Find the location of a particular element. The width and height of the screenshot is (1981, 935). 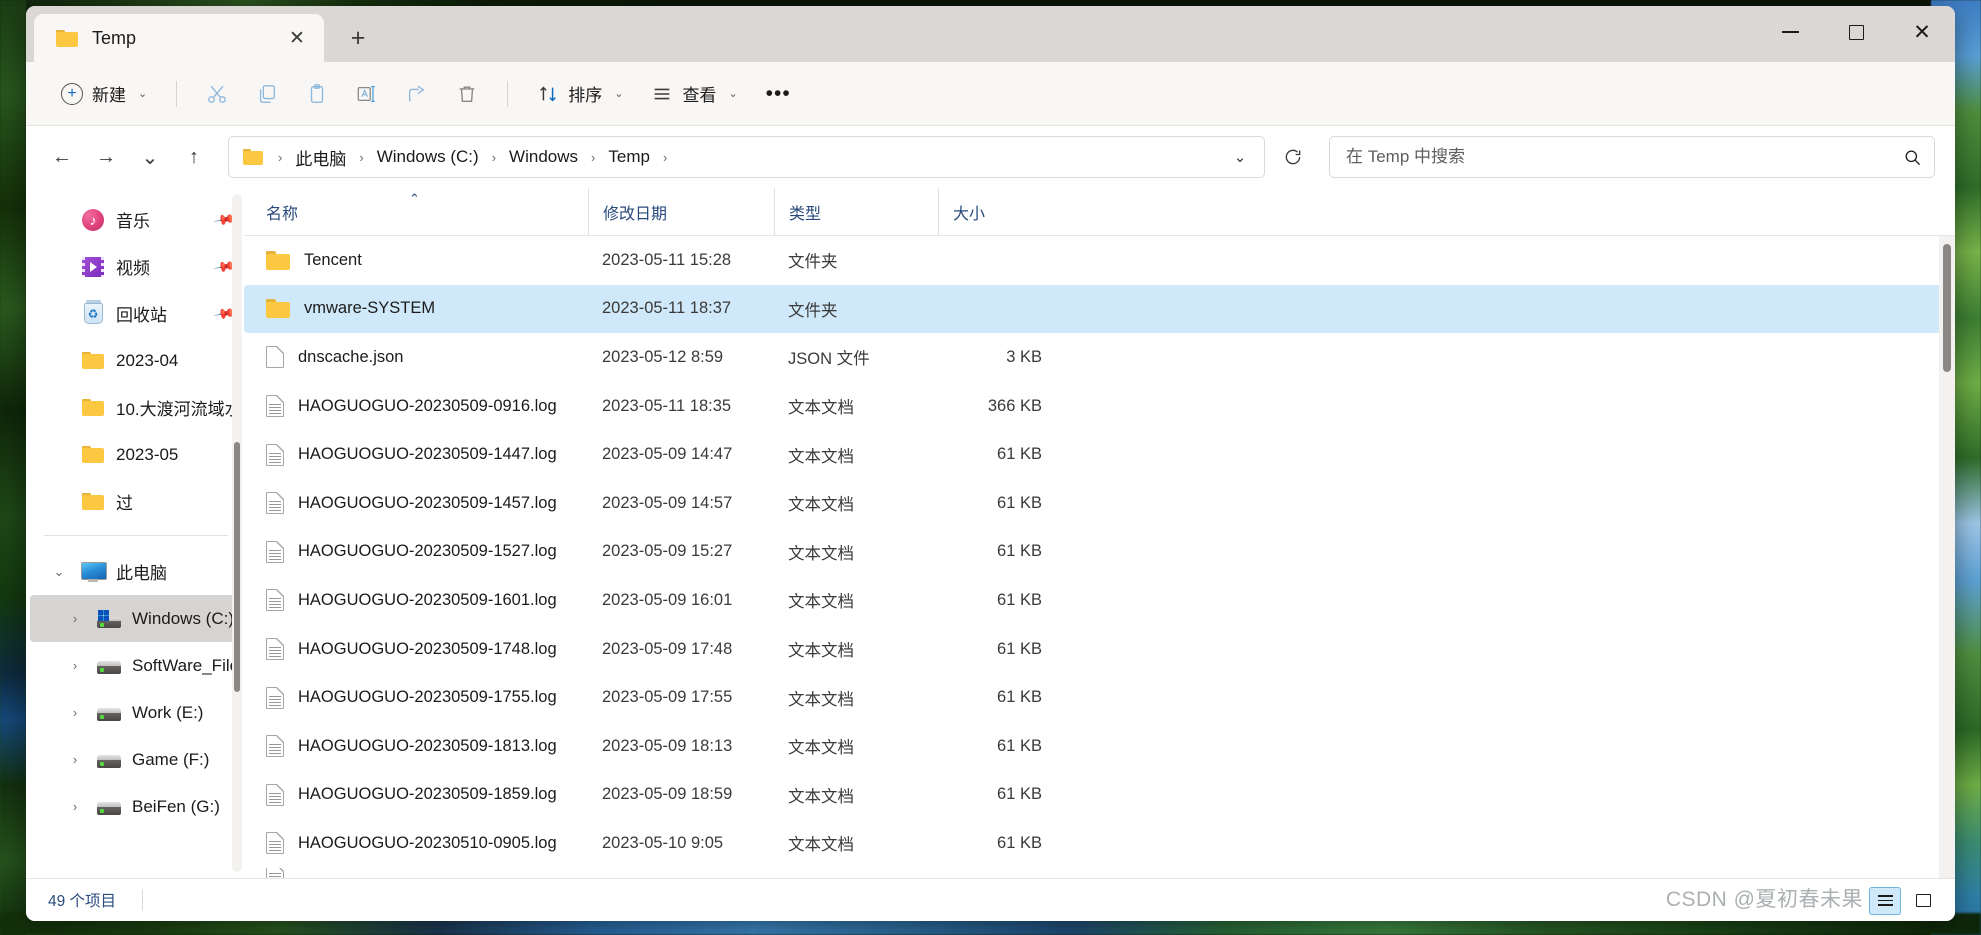

computer-icon is located at coordinates (93, 571).